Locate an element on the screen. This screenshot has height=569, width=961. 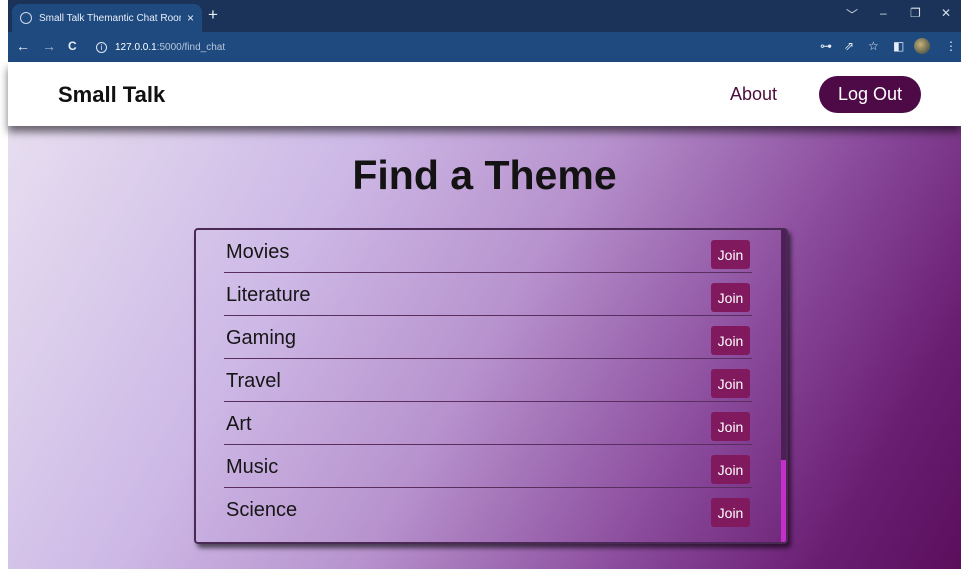
back-icon: ← is located at coordinates (23, 46).